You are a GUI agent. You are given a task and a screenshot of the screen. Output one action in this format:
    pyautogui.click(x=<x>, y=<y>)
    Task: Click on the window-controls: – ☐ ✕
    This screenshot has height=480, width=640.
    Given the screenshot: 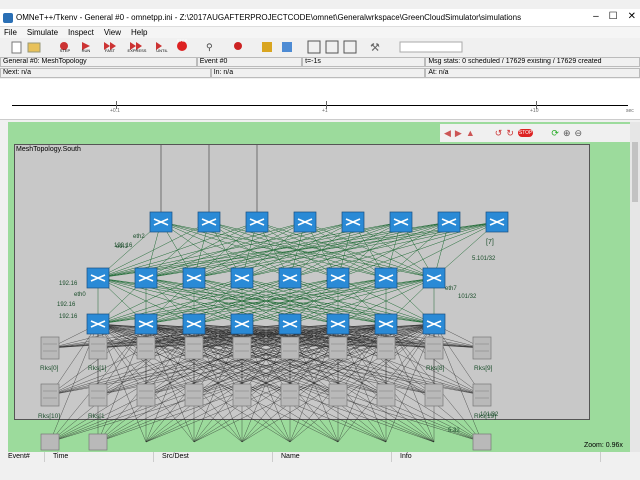 What is the action you would take?
    pyautogui.click(x=614, y=16)
    